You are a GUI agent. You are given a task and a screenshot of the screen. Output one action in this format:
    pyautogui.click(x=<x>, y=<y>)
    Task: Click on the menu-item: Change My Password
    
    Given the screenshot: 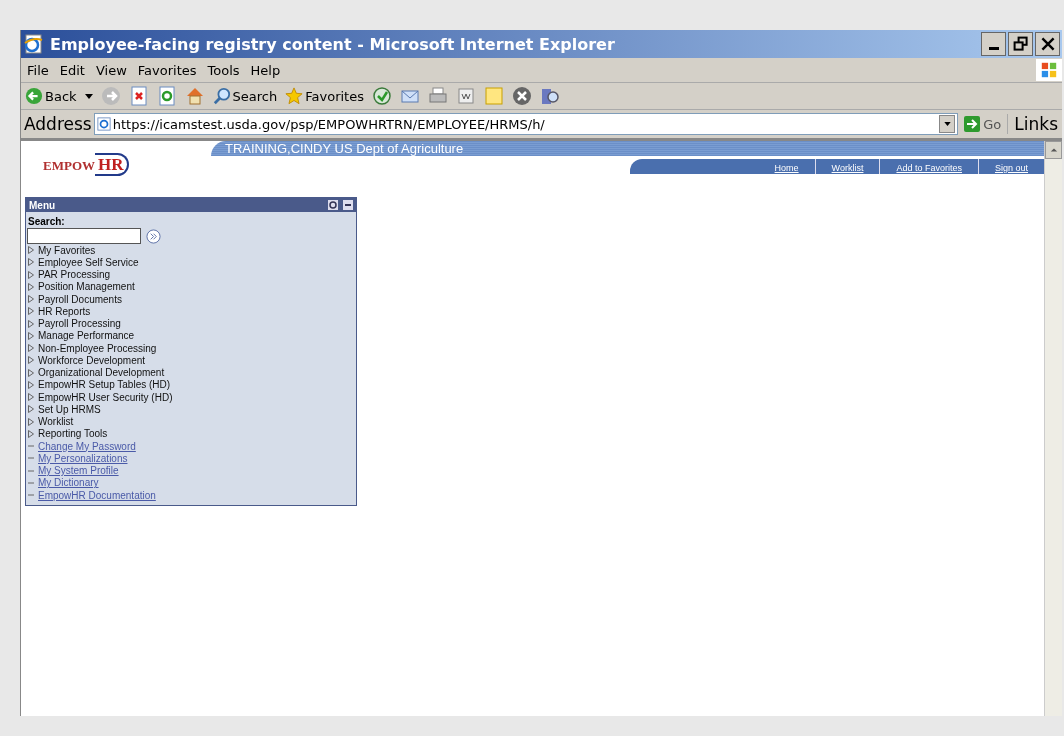 What is the action you would take?
    pyautogui.click(x=87, y=446)
    